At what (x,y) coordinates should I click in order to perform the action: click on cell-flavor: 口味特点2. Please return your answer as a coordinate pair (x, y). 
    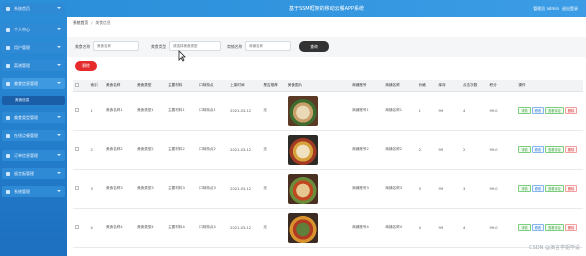
    Looking at the image, I should click on (213, 150).